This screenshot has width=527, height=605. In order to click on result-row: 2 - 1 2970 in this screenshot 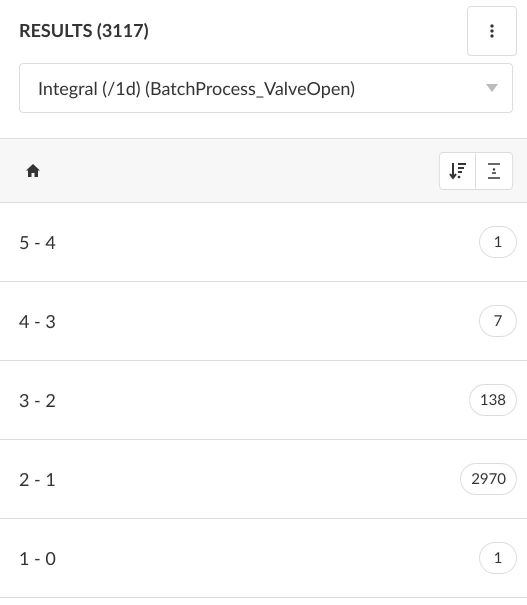, I will do `click(263, 479)`.